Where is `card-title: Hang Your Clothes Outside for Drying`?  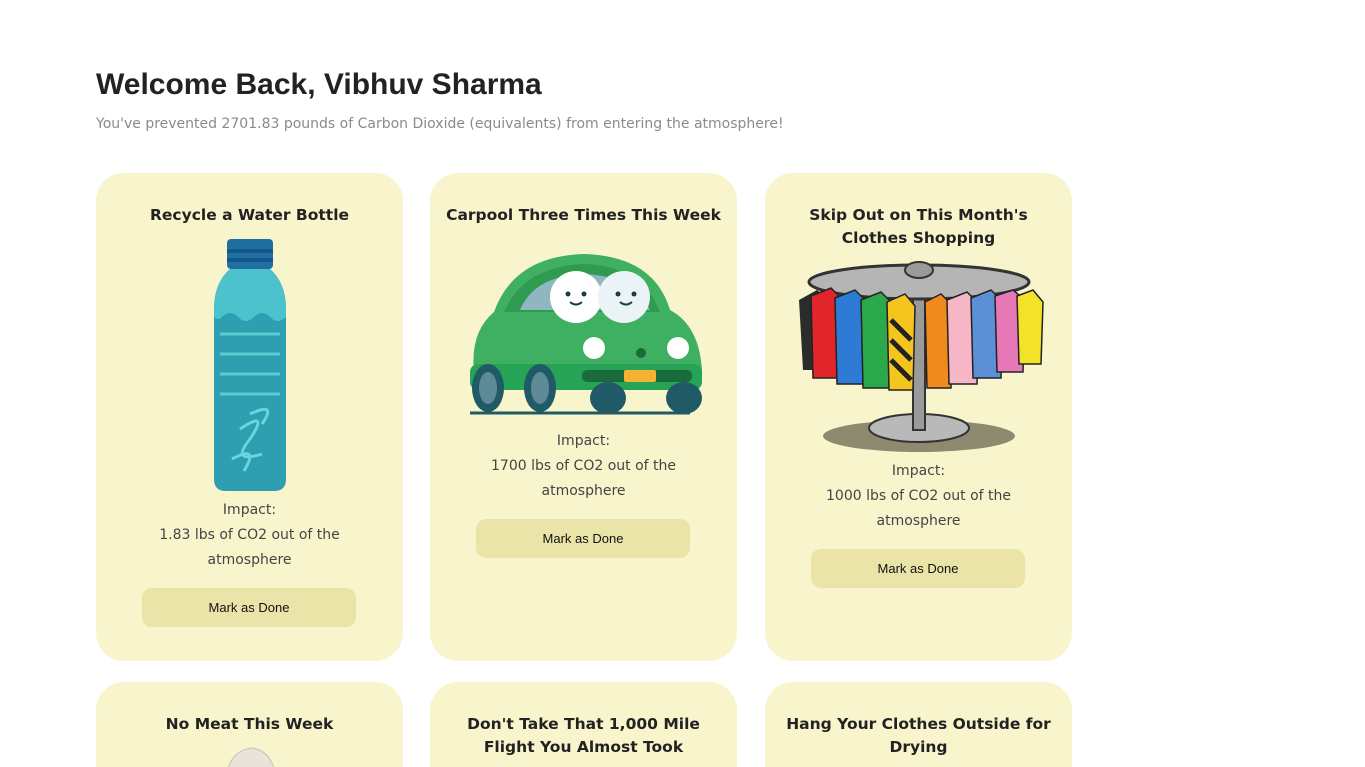 card-title: Hang Your Clothes Outside for Drying is located at coordinates (918, 735).